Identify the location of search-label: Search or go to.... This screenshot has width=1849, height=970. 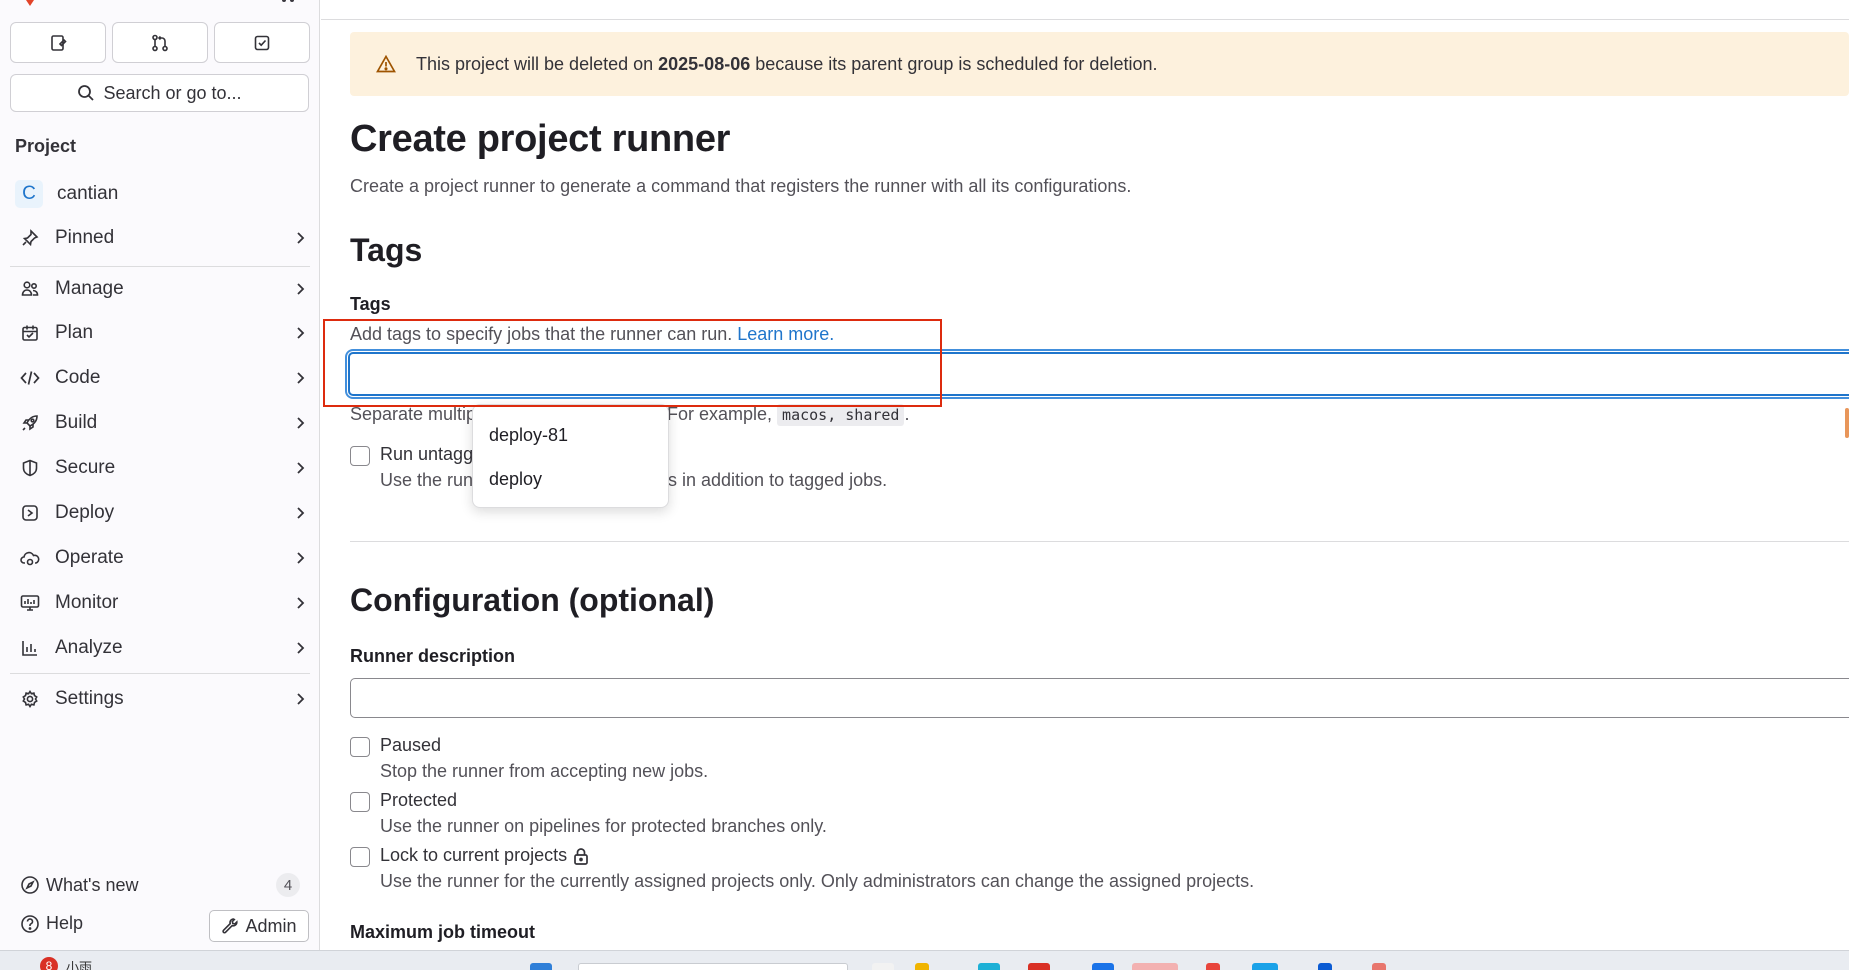
(172, 92).